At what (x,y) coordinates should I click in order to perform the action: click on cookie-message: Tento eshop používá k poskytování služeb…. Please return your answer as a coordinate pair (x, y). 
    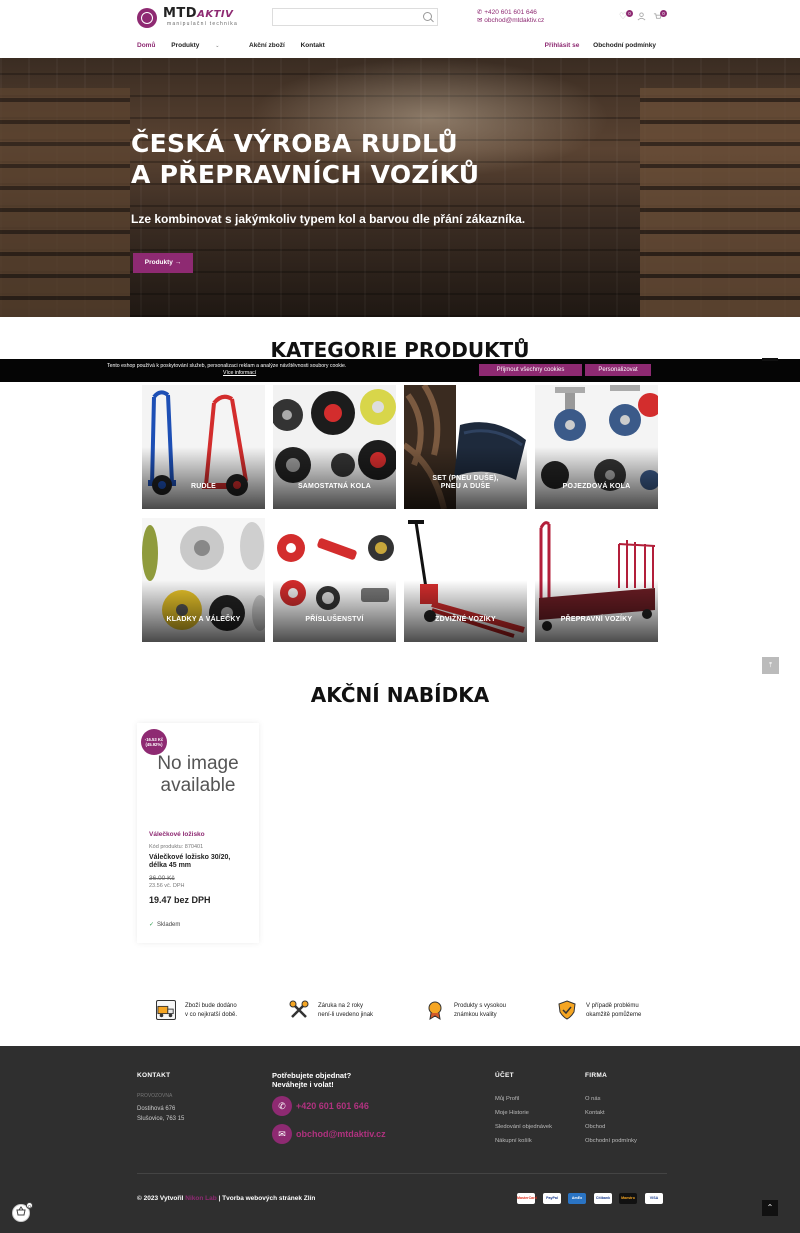
    Looking at the image, I should click on (227, 366).